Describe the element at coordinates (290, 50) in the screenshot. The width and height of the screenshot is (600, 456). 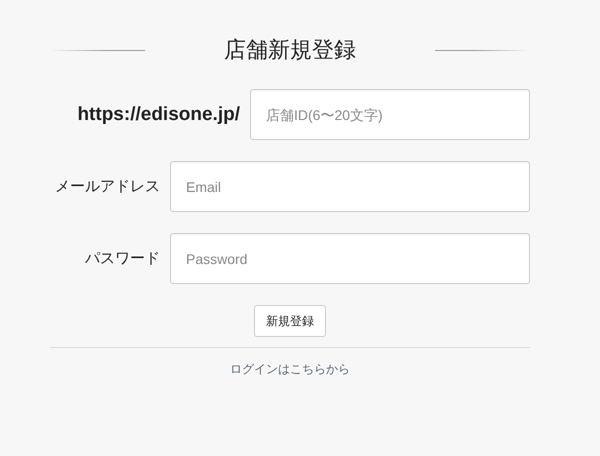
I see `page-title: 店舗新規登録` at that location.